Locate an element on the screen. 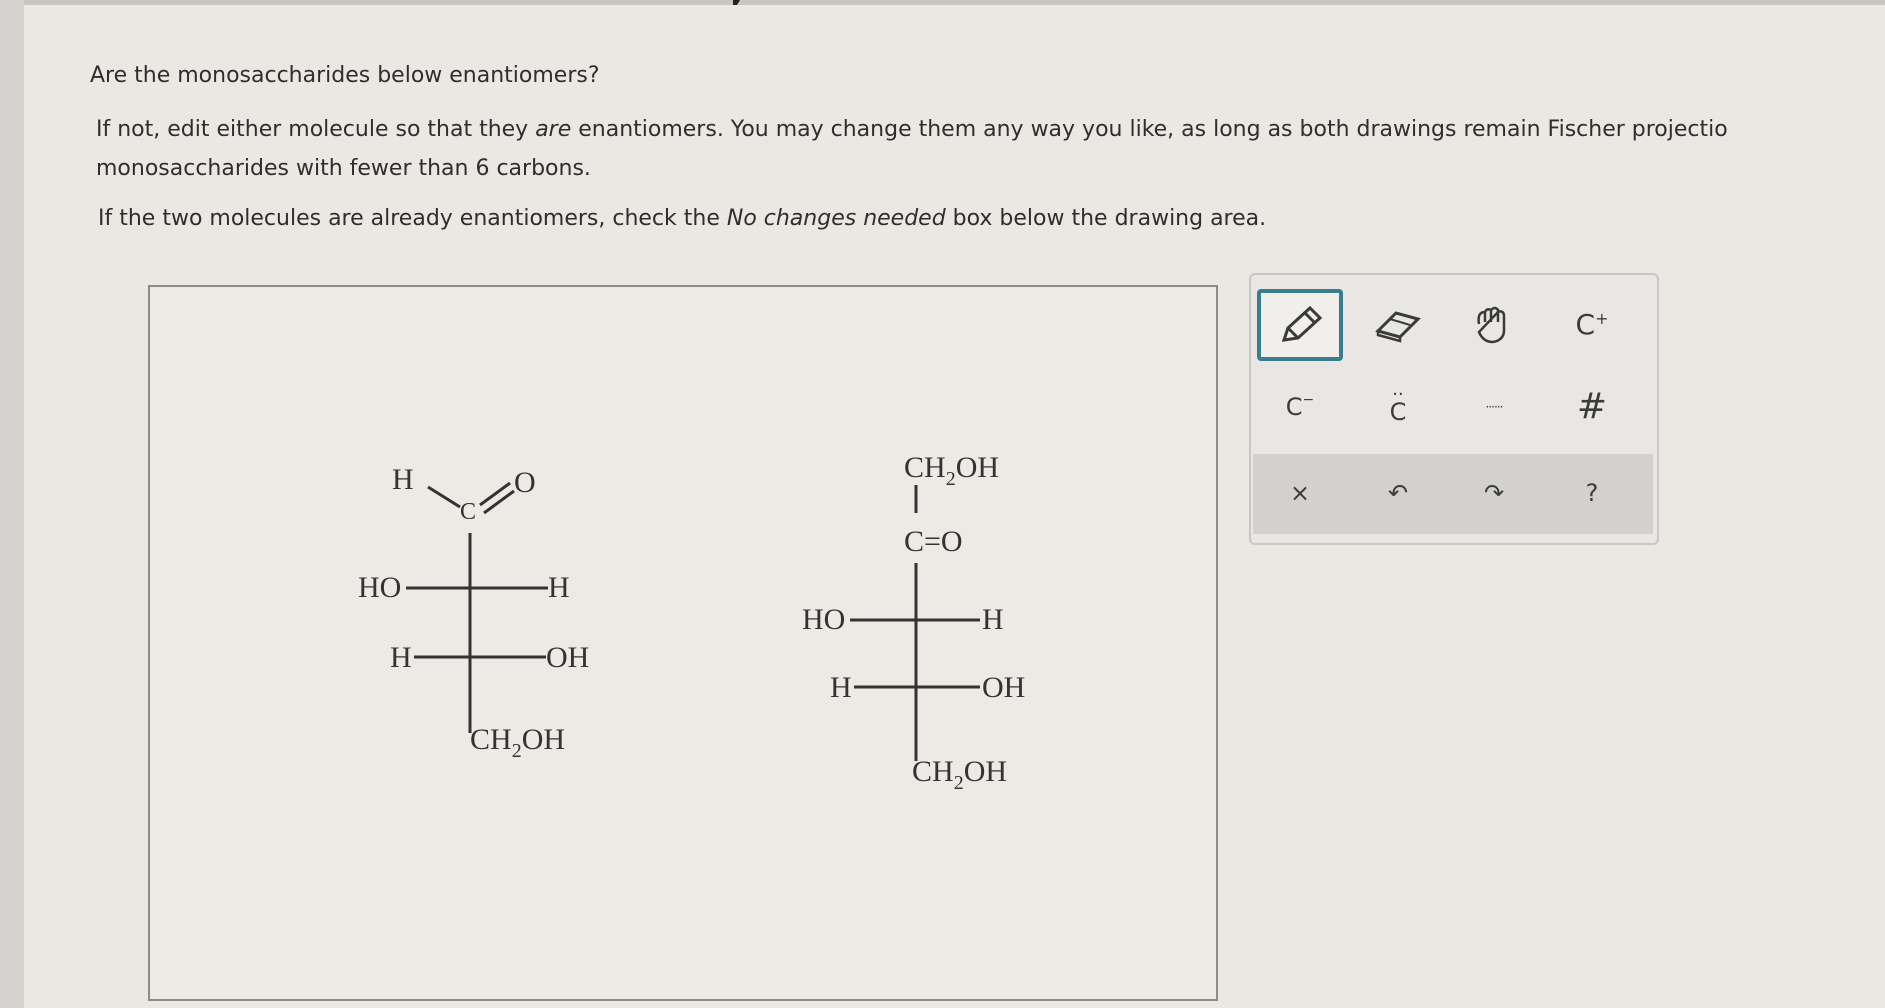  cation-label: C is located at coordinates (1585, 324).